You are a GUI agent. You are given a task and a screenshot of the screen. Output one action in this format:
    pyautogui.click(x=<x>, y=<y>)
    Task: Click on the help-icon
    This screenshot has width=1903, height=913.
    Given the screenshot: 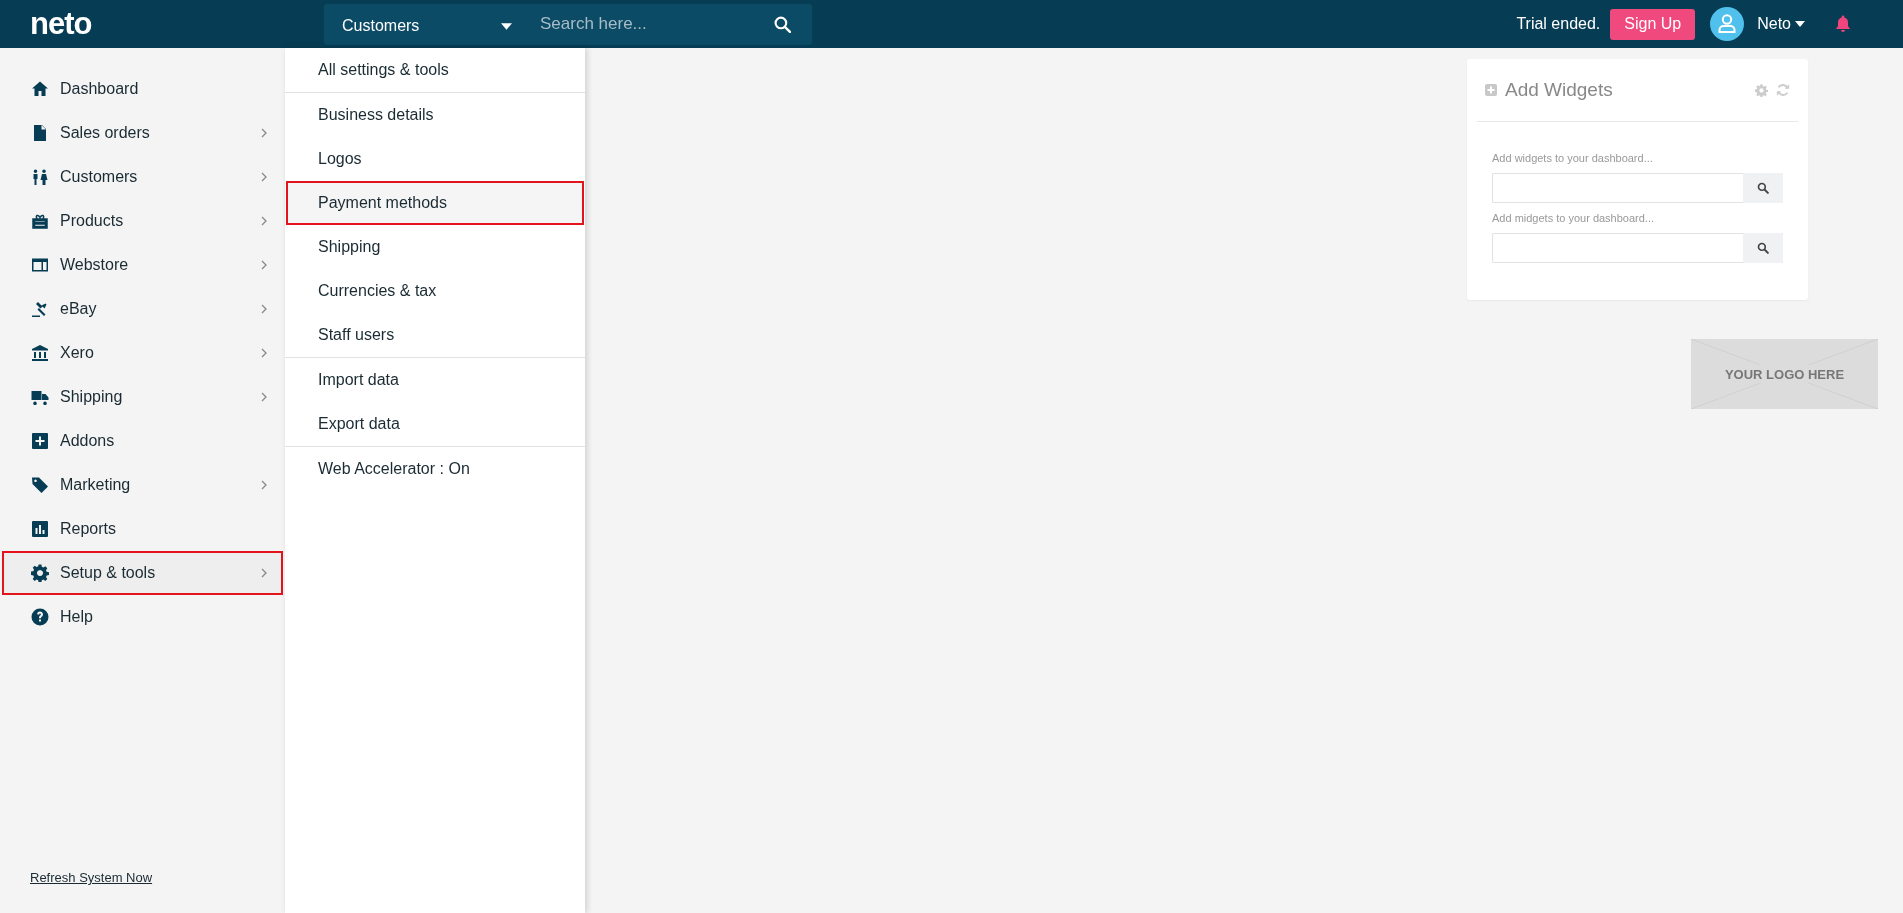 What is the action you would take?
    pyautogui.click(x=40, y=617)
    